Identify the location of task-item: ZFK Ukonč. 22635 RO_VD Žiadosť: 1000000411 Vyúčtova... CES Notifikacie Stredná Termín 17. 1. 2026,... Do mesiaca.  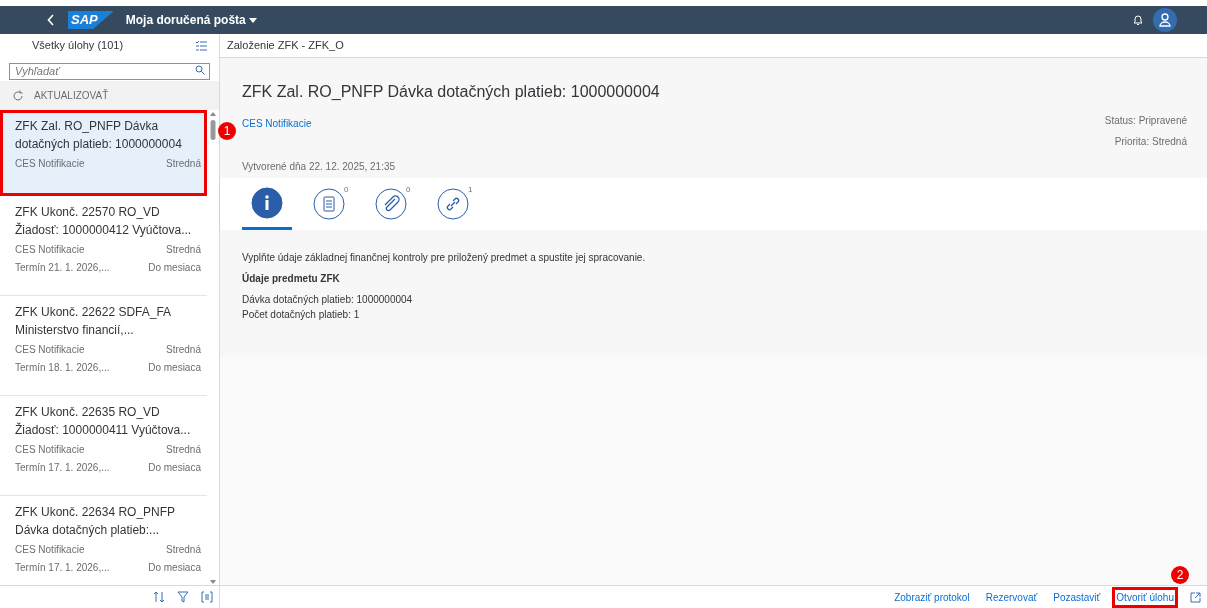
(103, 446).